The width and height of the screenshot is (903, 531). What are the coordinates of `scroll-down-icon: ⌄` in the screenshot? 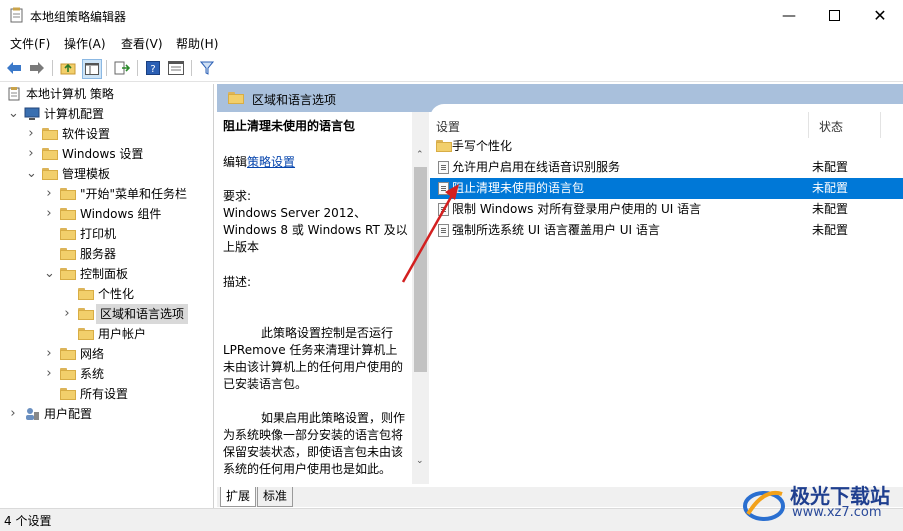 It's located at (420, 461).